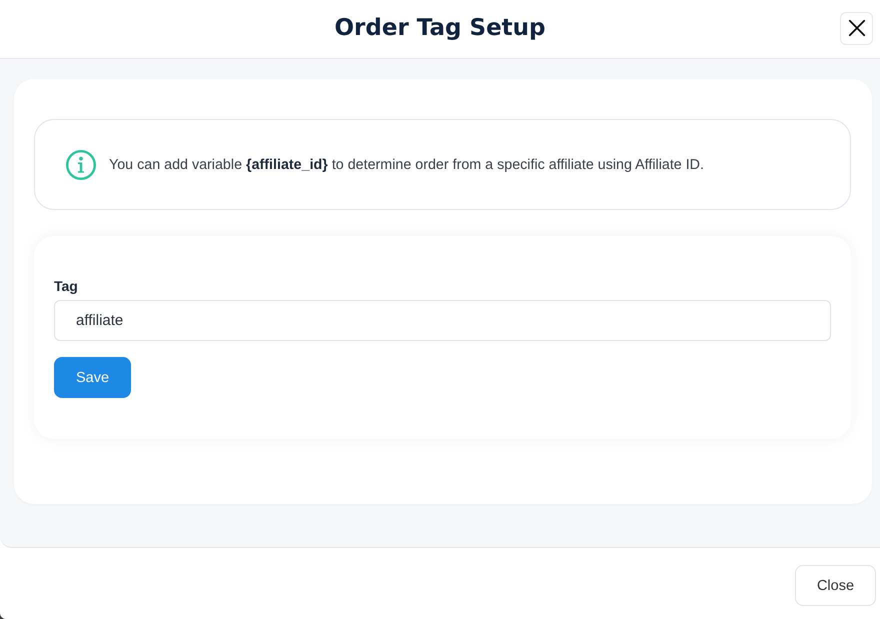  What do you see at coordinates (406, 164) in the screenshot?
I see `info-message: You can add variable {affiliate_id} to determine order from a specific affiliate using Affiliate ID.` at bounding box center [406, 164].